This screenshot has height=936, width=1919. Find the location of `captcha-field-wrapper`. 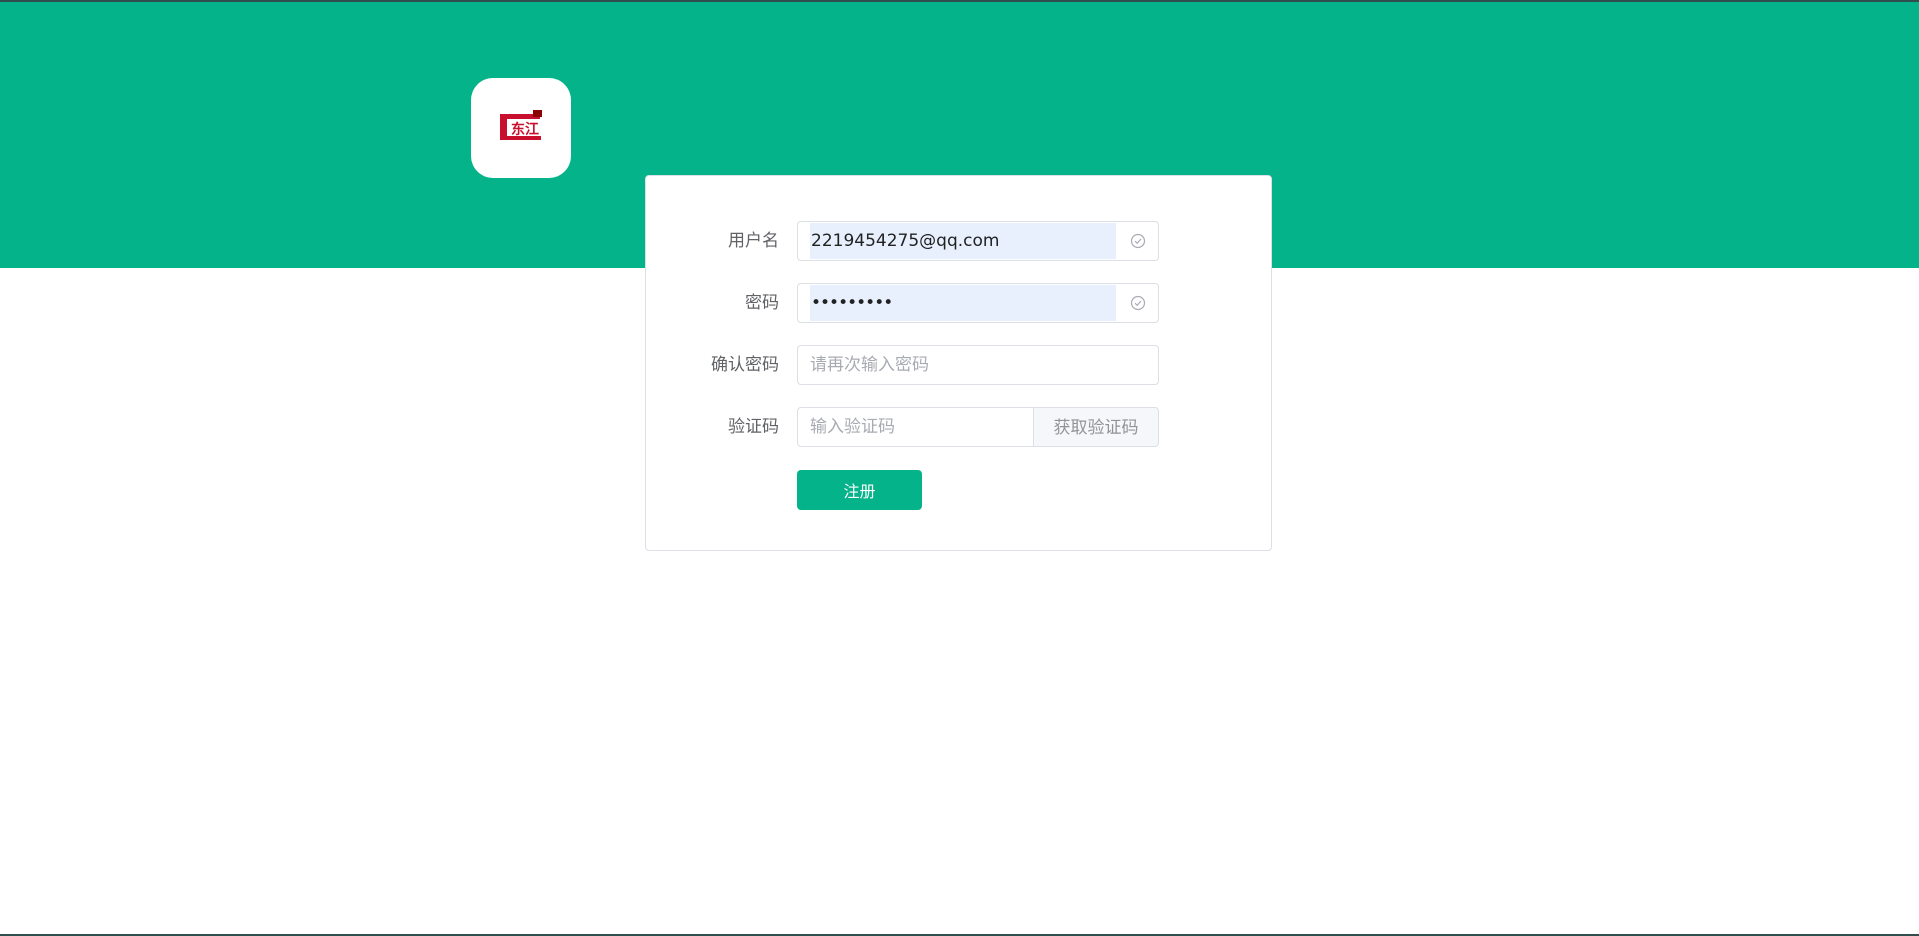

captcha-field-wrapper is located at coordinates (915, 427).